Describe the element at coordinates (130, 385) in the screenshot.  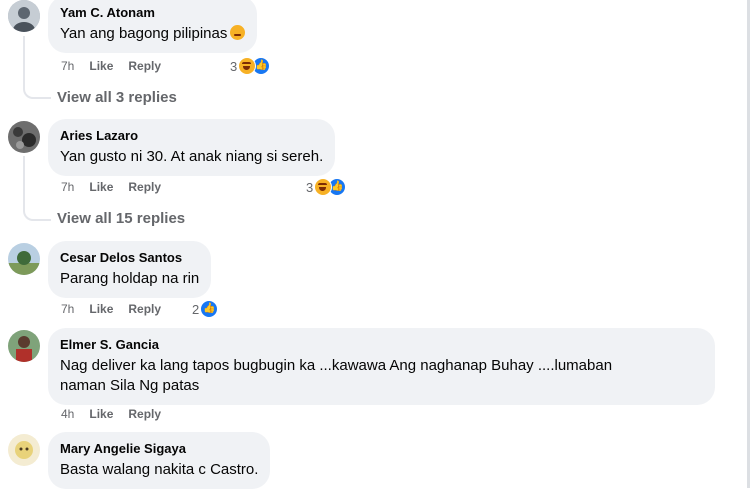
I see `comment-text-line-2: naman Sila Ng patas` at that location.